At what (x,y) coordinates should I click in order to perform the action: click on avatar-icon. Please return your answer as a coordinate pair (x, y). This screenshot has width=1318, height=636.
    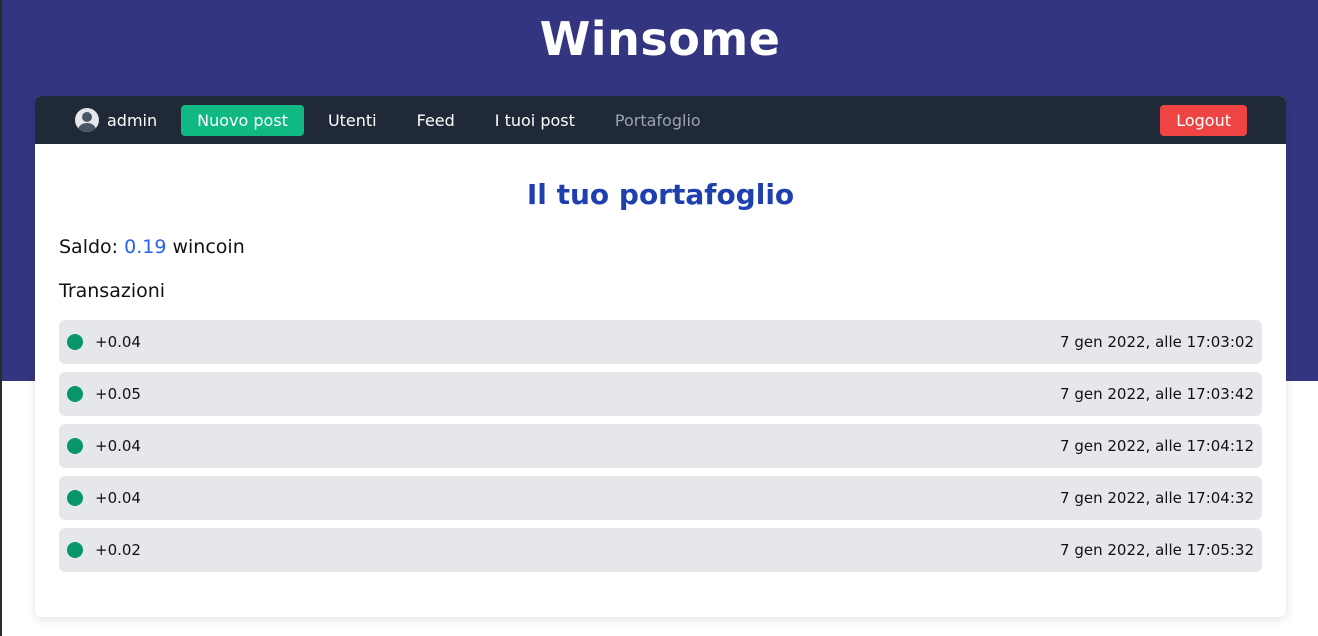
    Looking at the image, I should click on (87, 120).